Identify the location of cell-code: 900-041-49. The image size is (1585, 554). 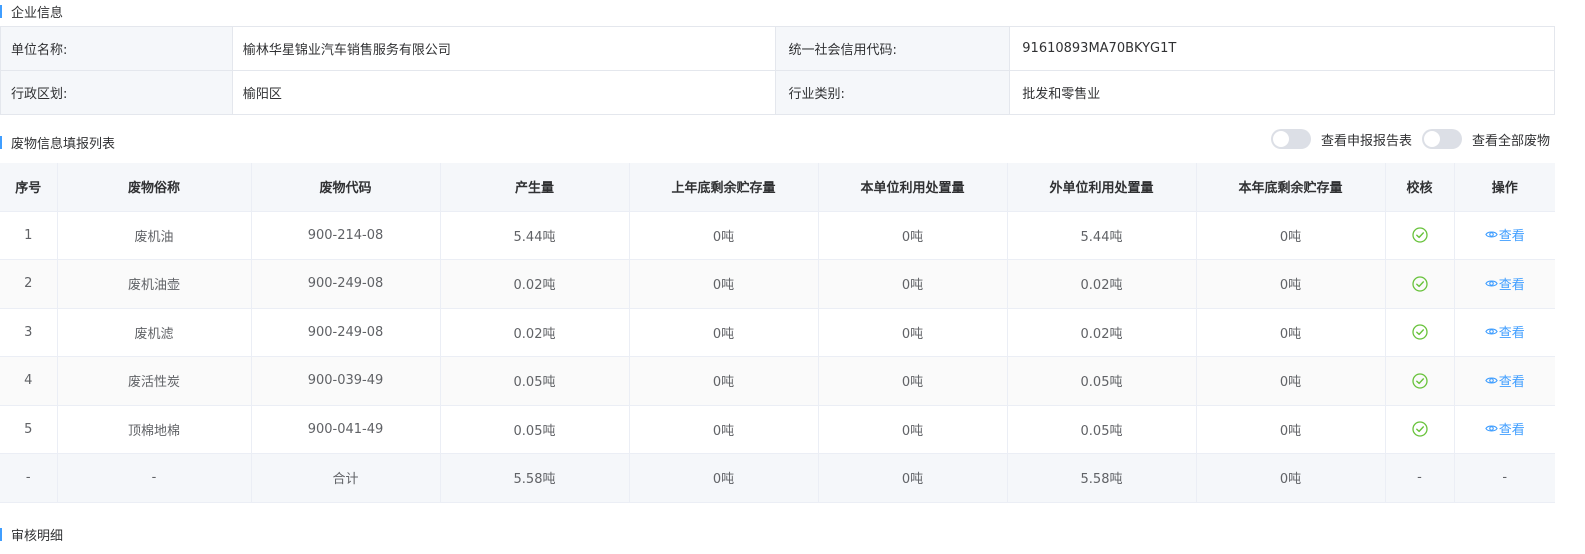
(346, 429).